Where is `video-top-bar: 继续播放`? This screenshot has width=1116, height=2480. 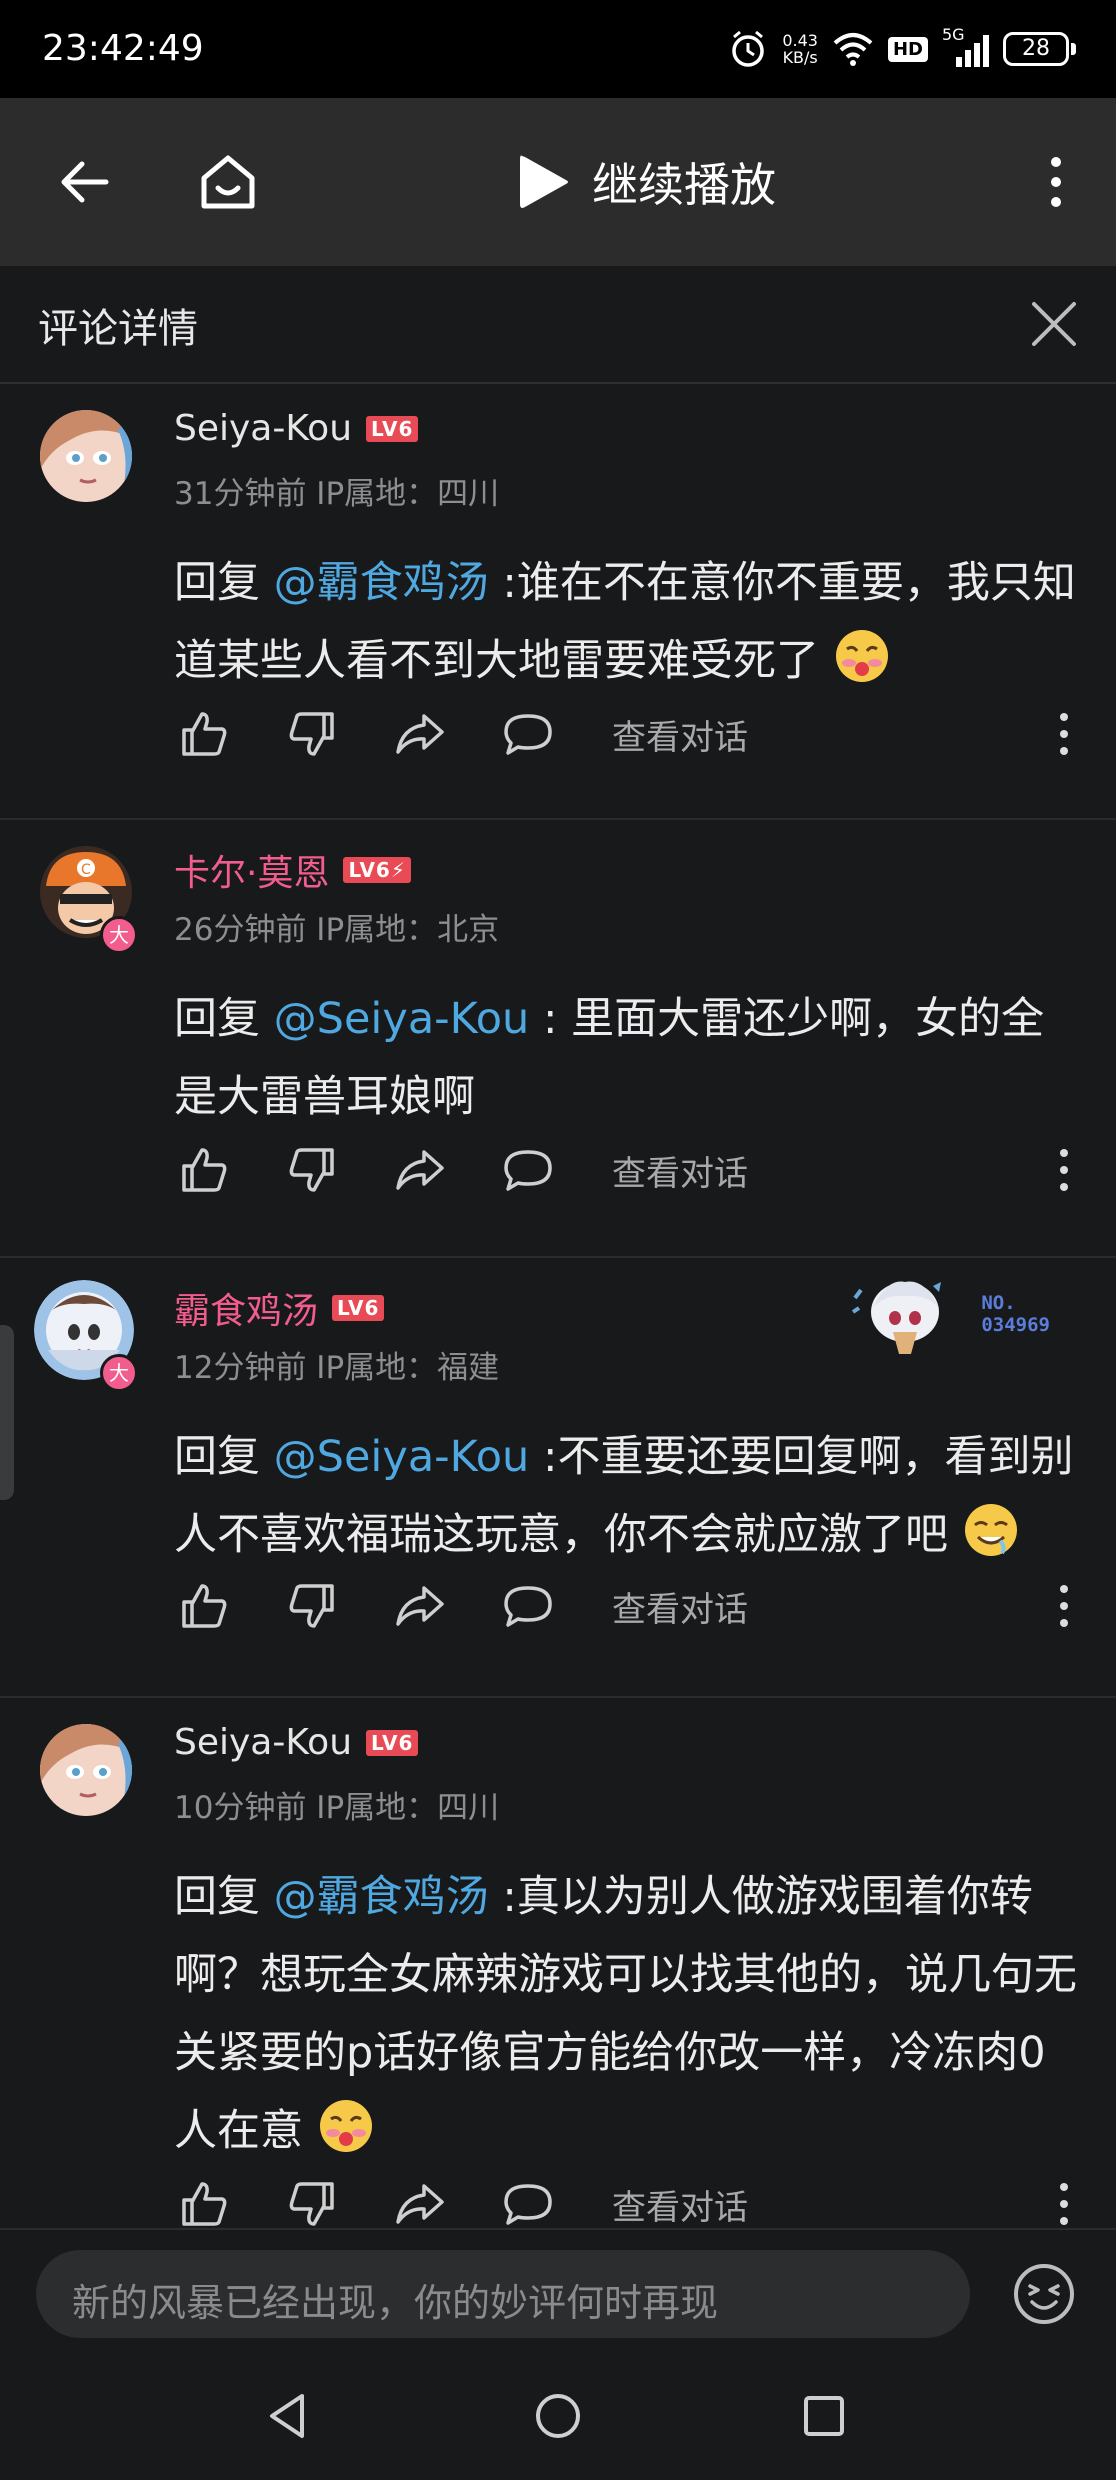 video-top-bar: 继续播放 is located at coordinates (558, 182).